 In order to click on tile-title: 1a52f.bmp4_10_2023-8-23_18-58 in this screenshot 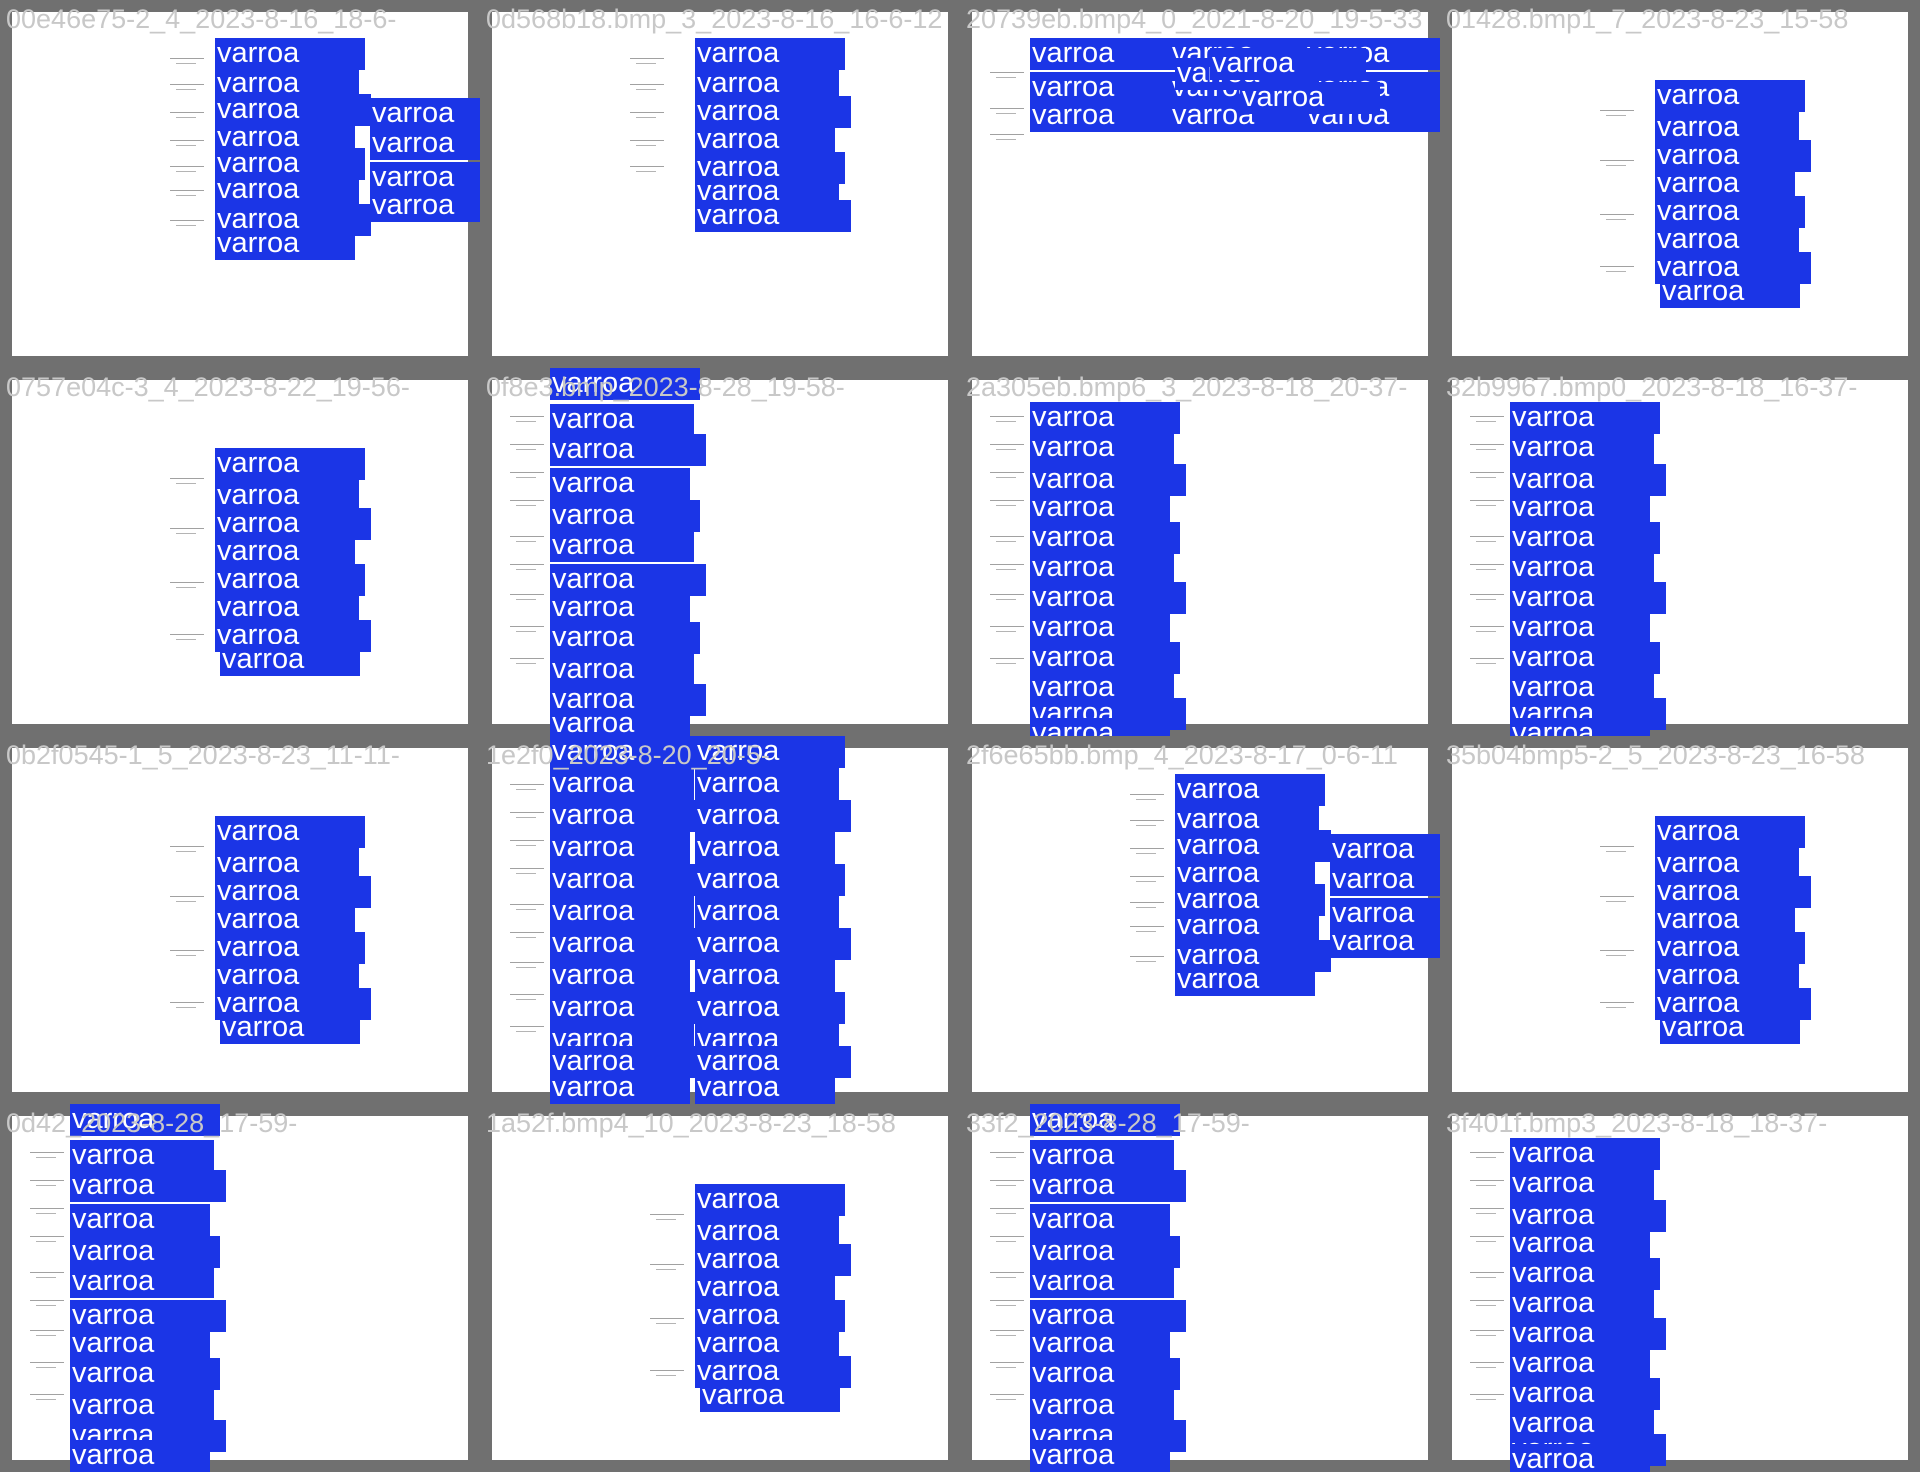, I will do `click(691, 1123)`.